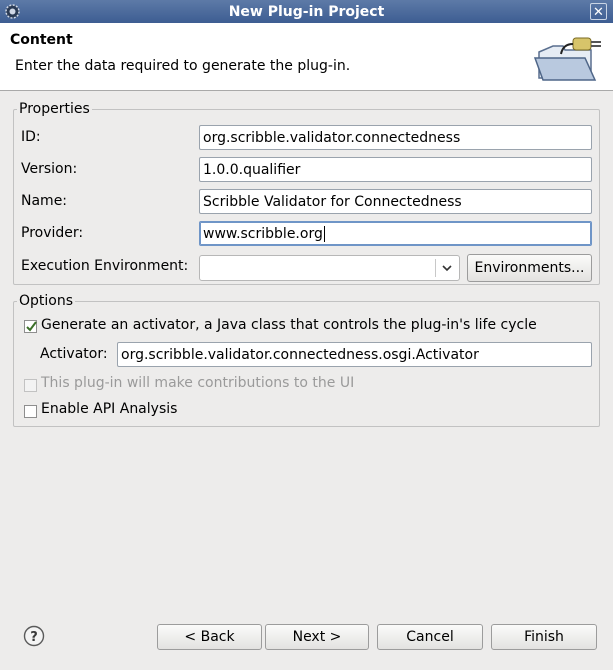  I want to click on provider-label: Provider:, so click(52, 233).